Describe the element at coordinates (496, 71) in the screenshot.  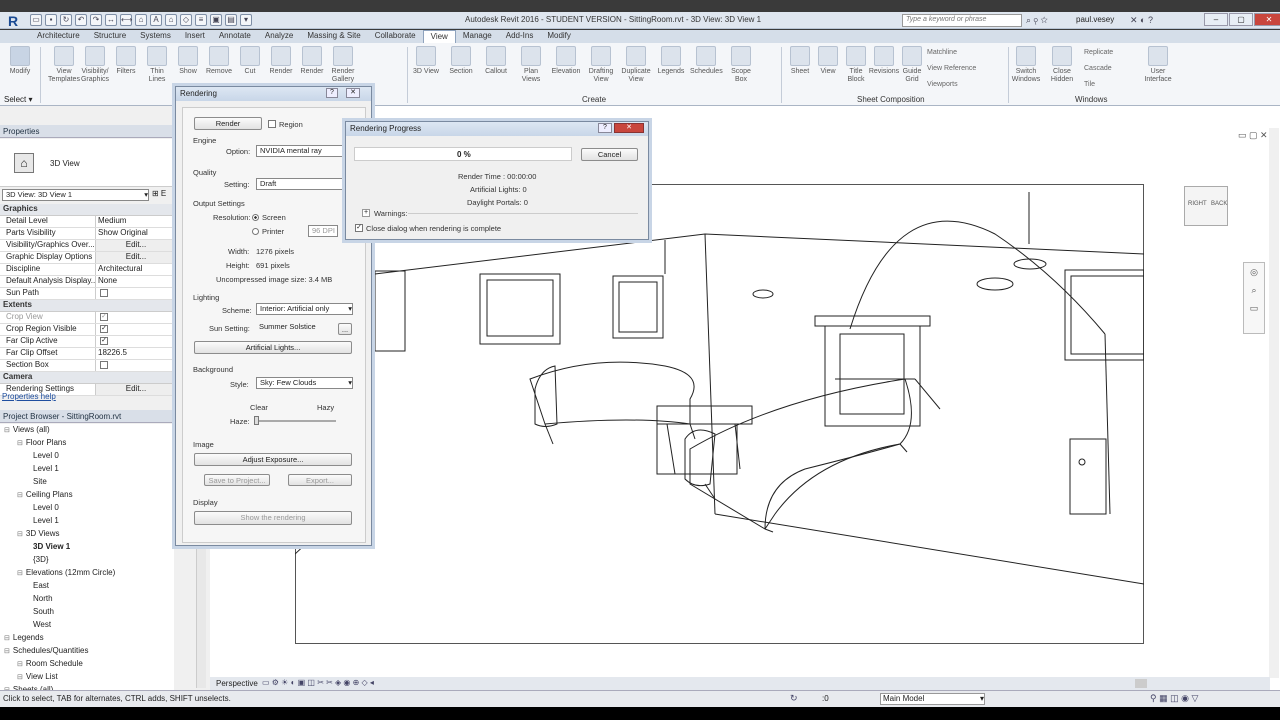
I see `create_buttons-button-2: Callout` at that location.